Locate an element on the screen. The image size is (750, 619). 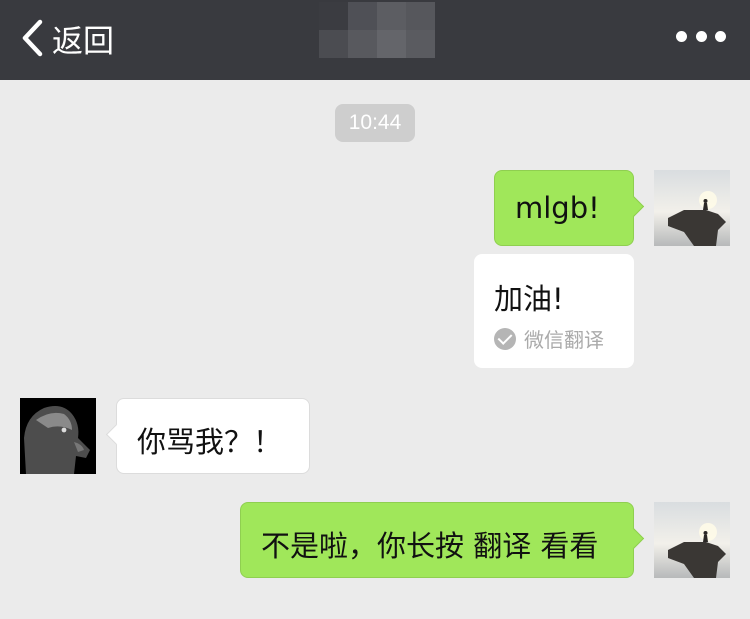
sent-message-bubble: 不是啦，你长按 翻译 看看 is located at coordinates (442, 540).